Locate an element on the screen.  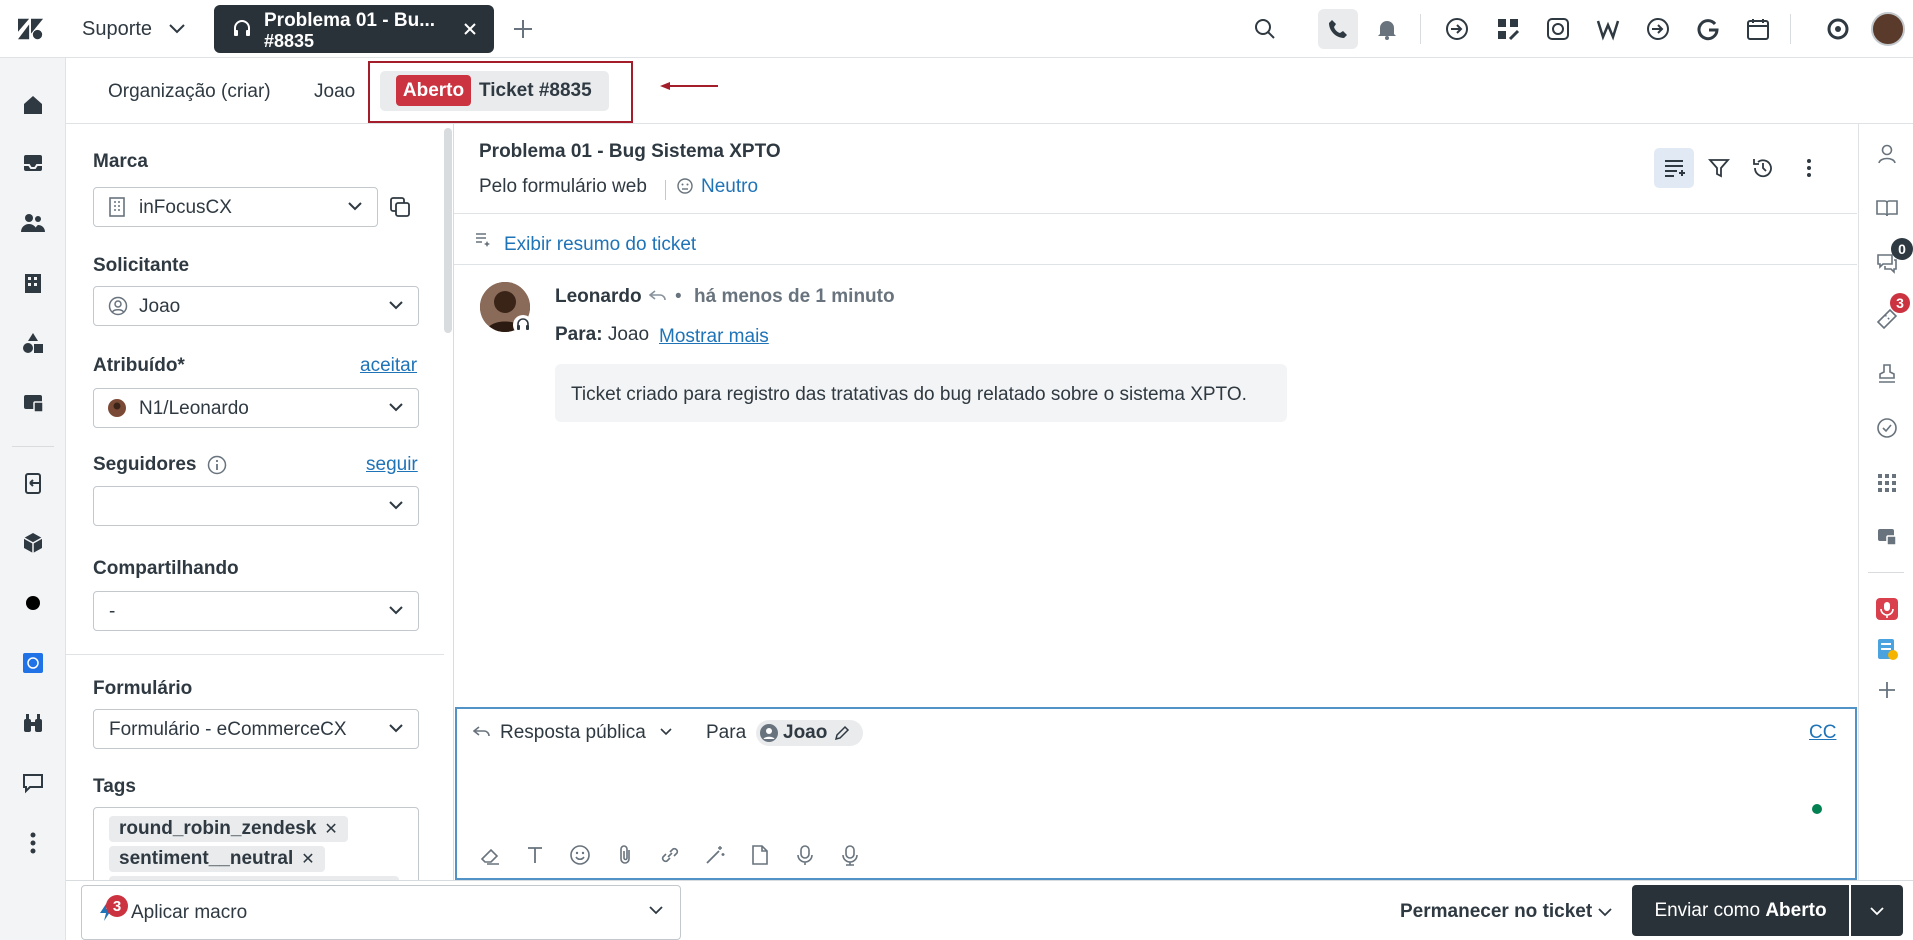
conversation-view-button is located at coordinates (1674, 168).